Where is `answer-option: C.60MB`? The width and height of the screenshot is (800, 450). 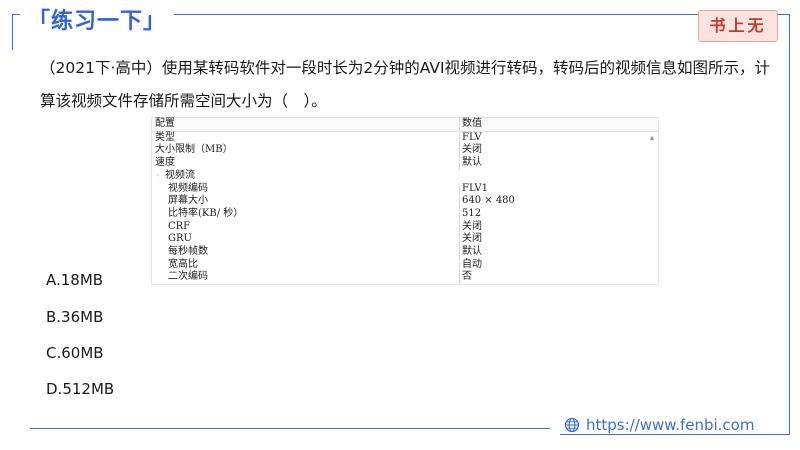 answer-option: C.60MB is located at coordinates (75, 353).